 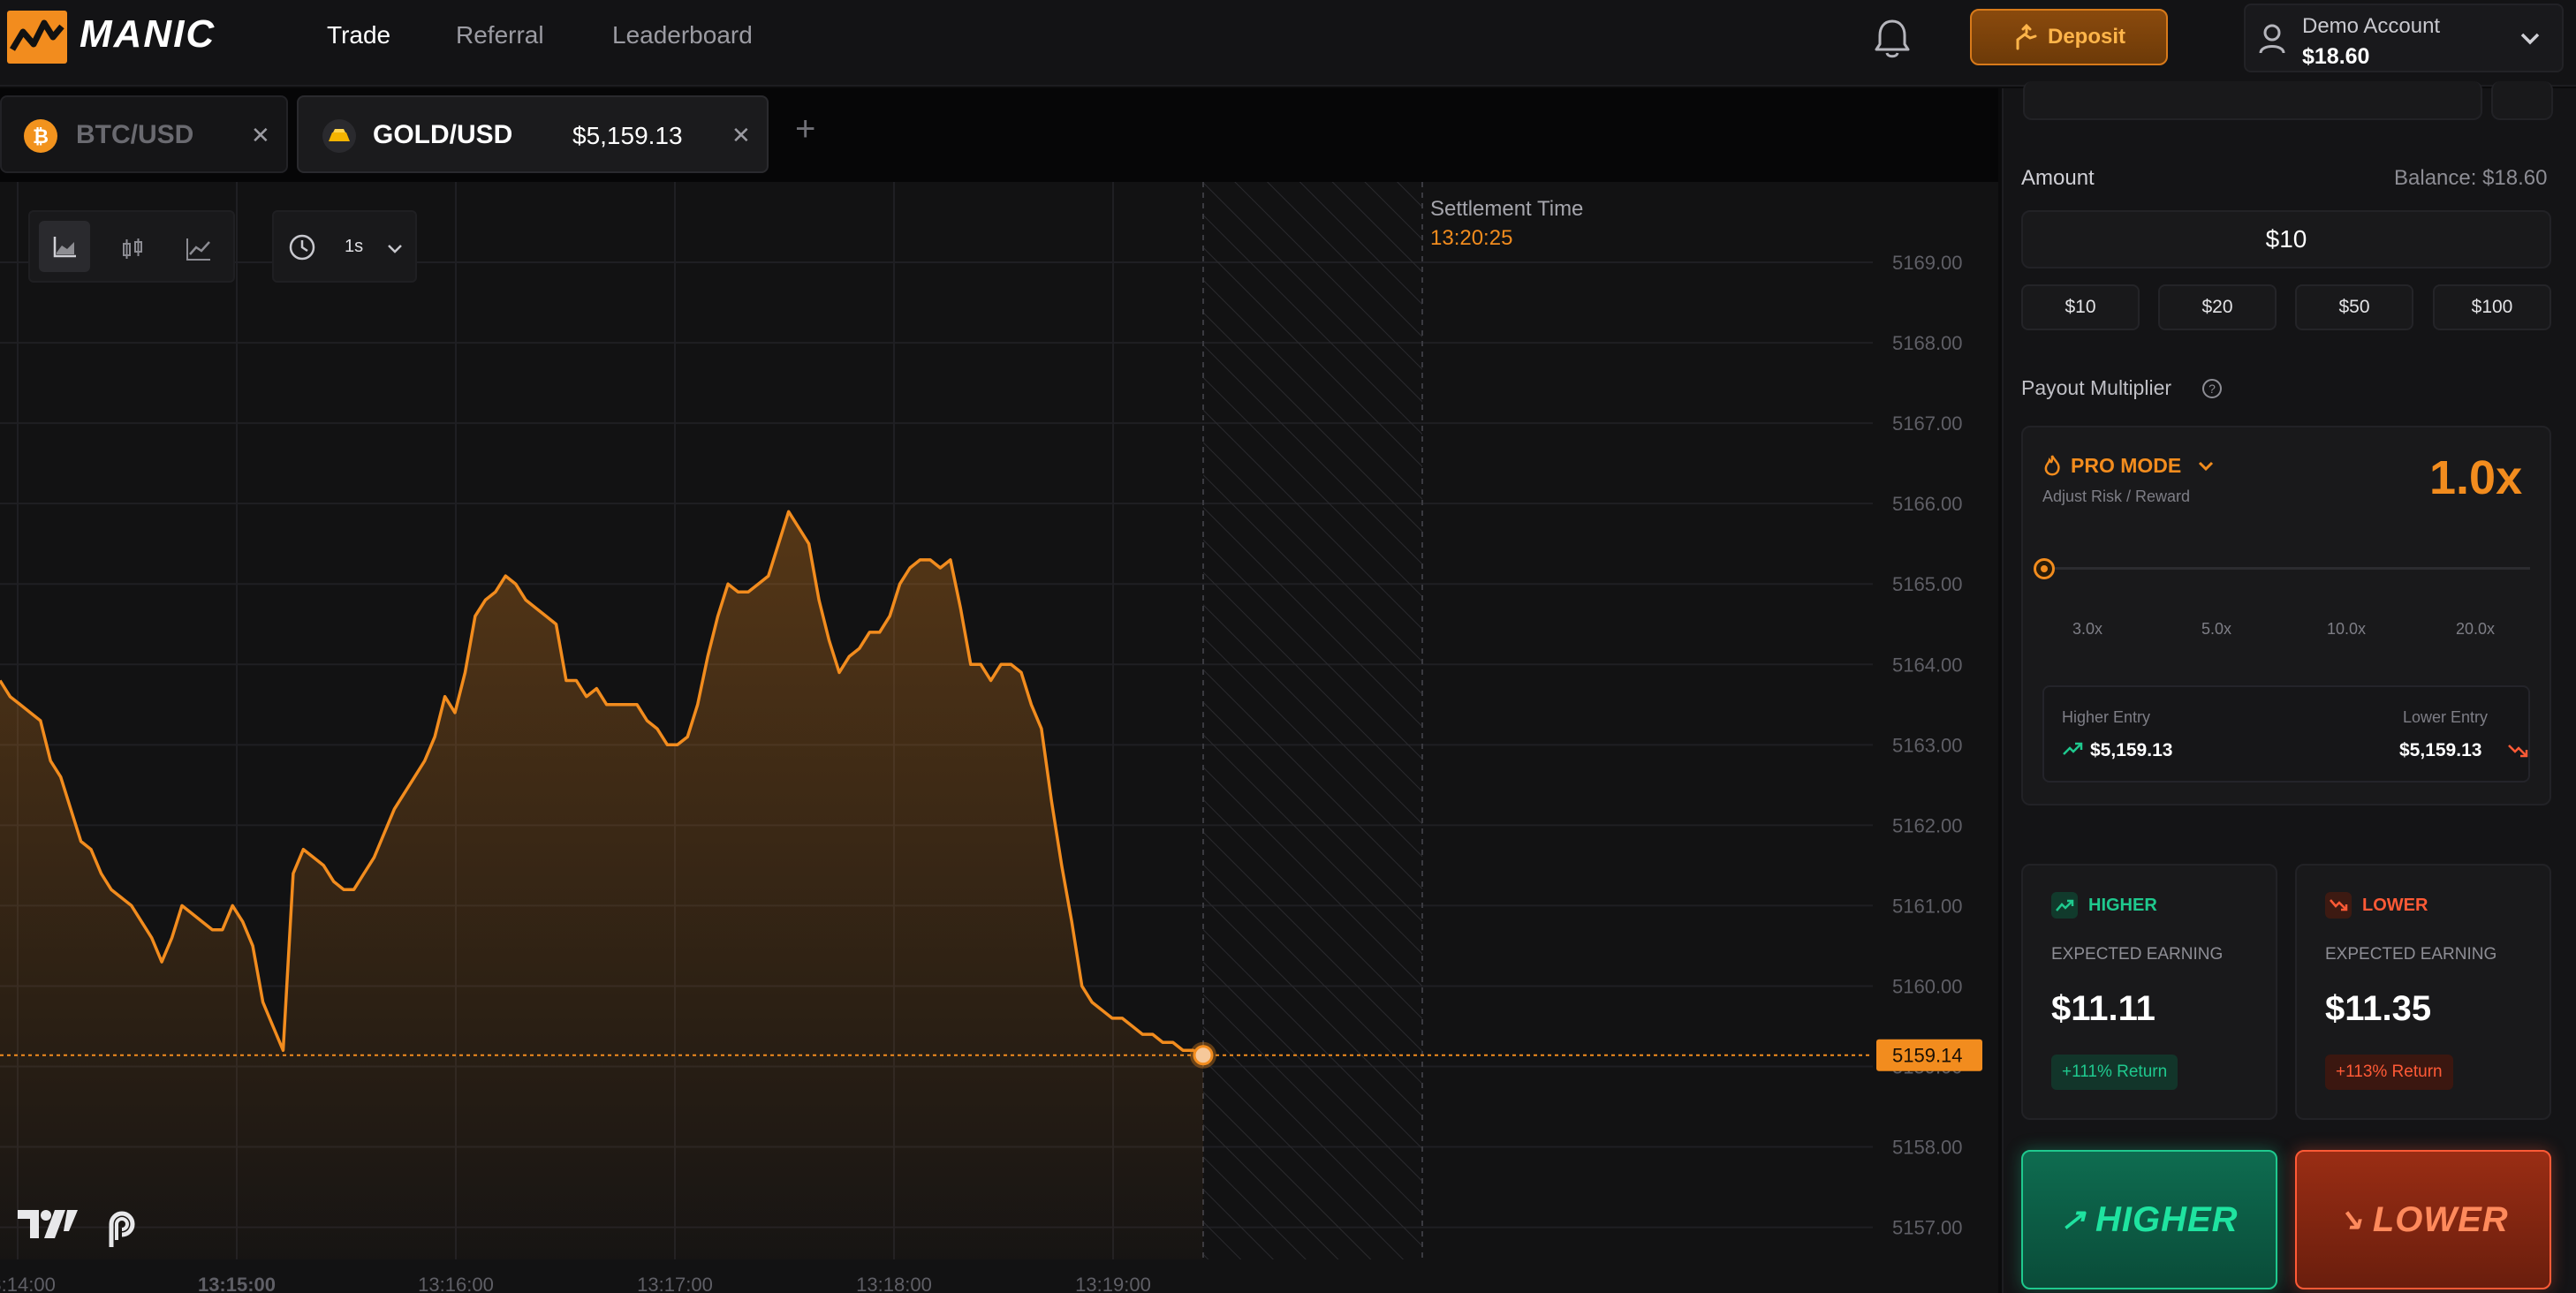 I want to click on lower-card-badge, so click(x=2339, y=906).